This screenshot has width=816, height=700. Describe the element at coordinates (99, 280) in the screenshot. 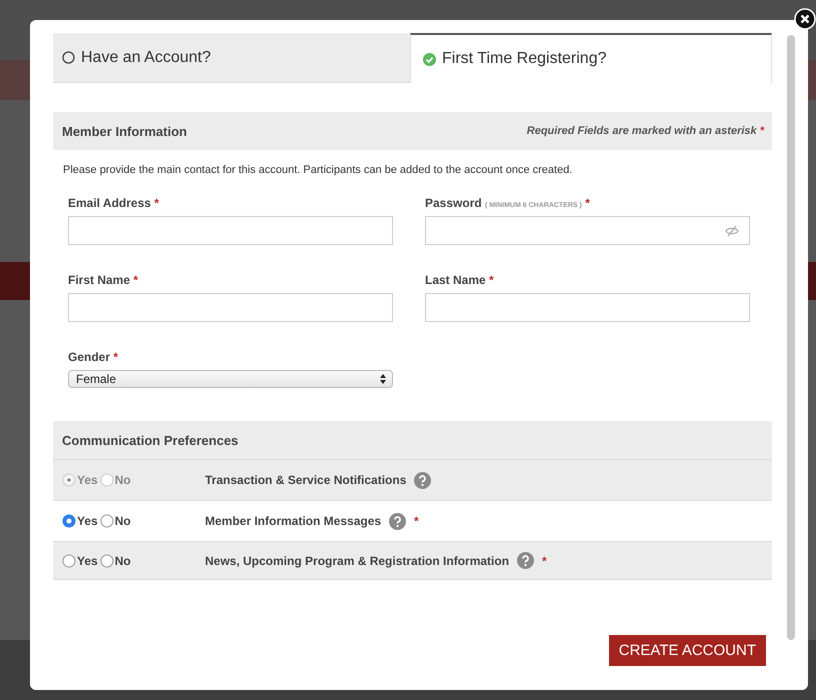

I see `field-label: First Name` at that location.